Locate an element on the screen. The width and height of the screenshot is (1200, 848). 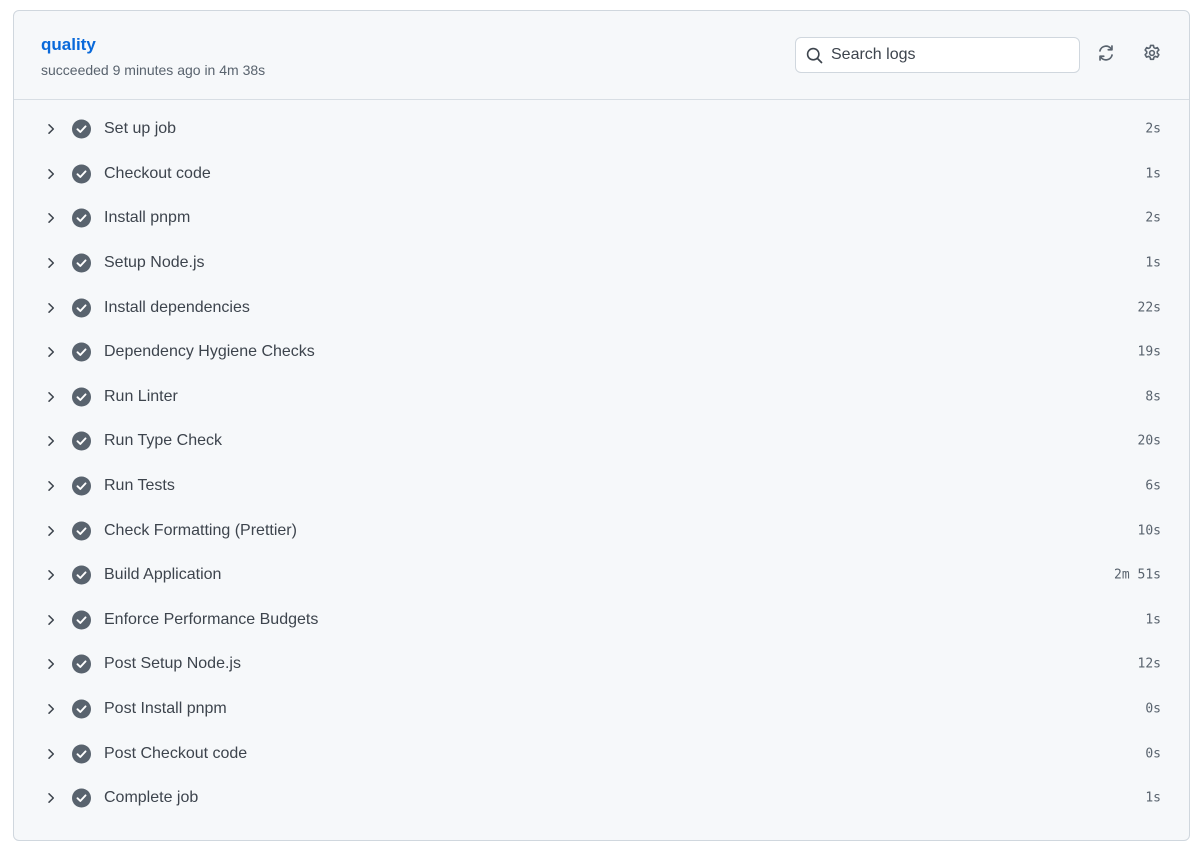
step-duration: 6s is located at coordinates (1153, 486).